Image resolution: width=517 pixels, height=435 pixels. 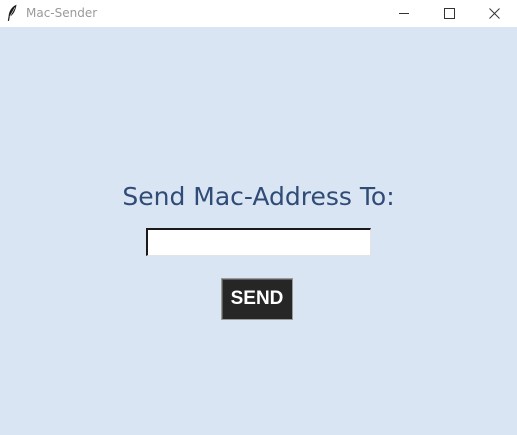 I want to click on close-button, so click(x=494, y=13).